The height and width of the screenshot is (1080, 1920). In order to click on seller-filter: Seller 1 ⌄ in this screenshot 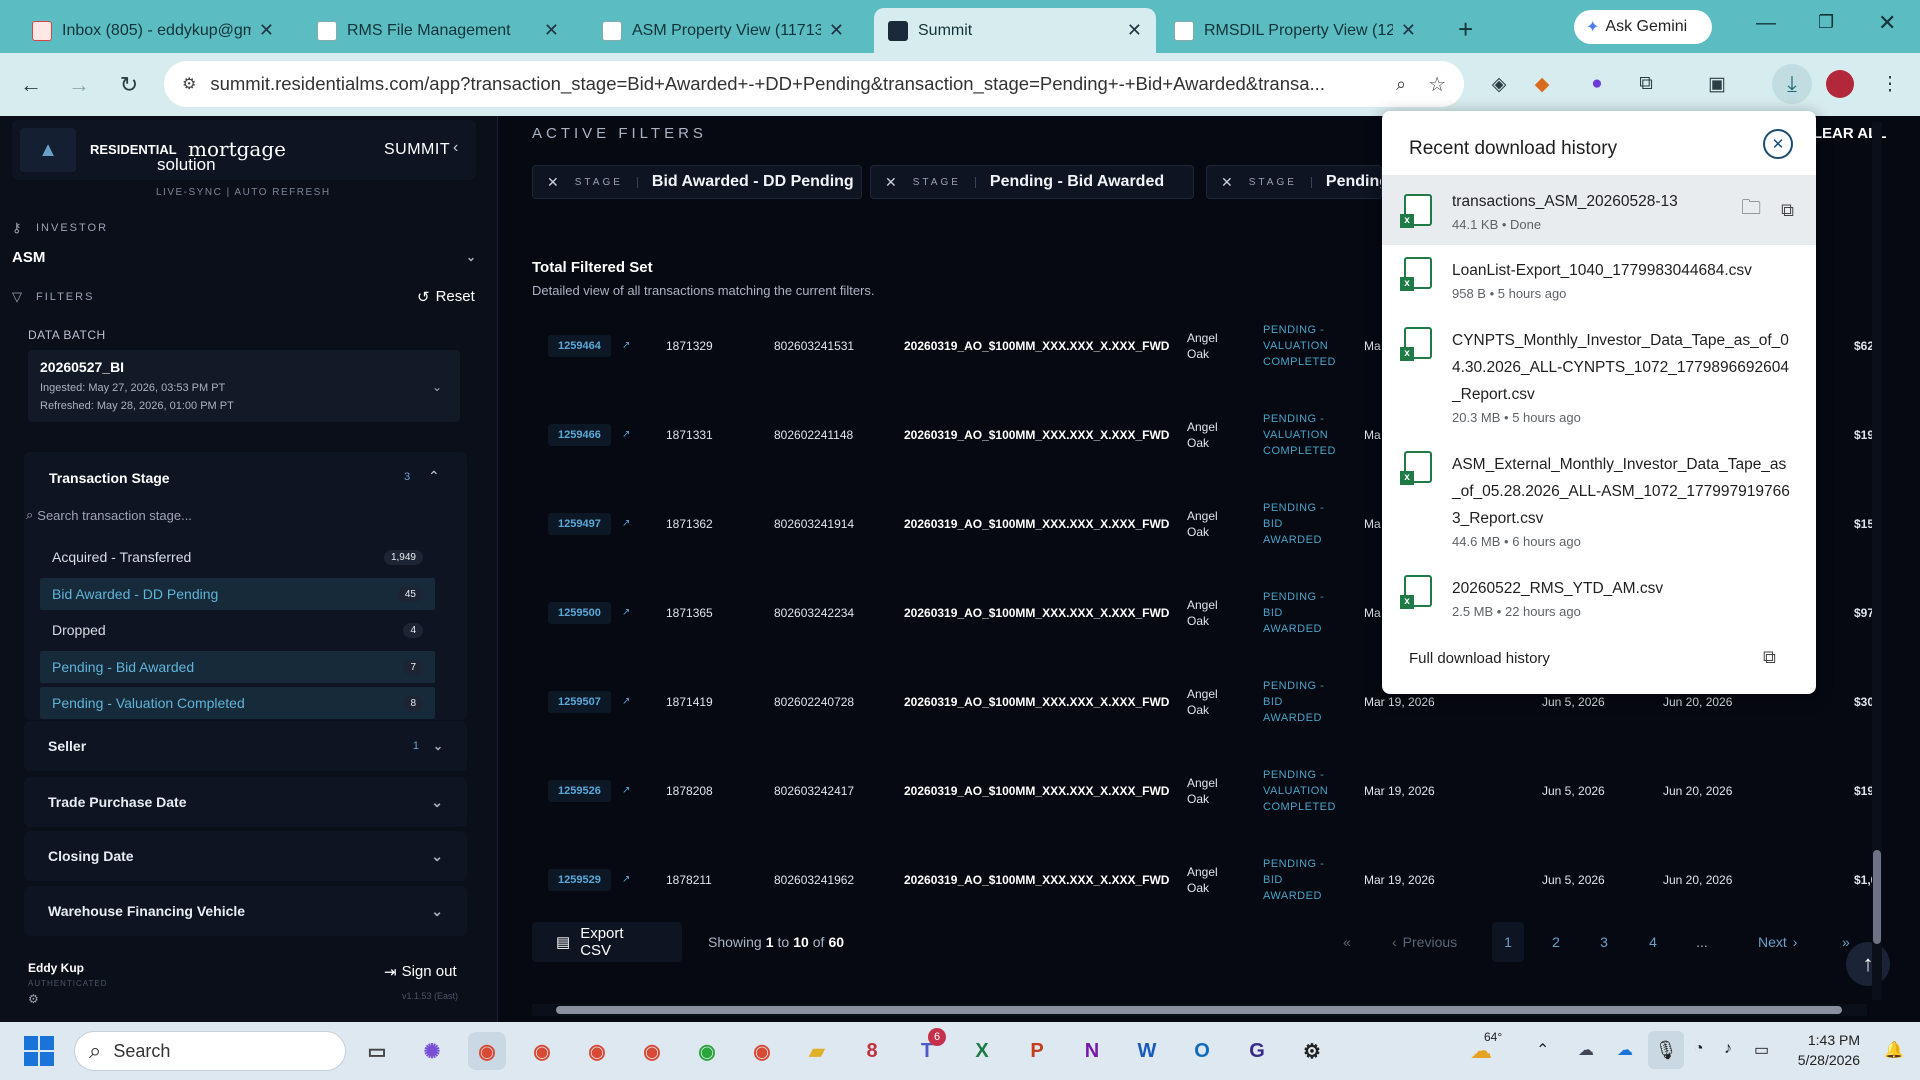, I will do `click(245, 746)`.